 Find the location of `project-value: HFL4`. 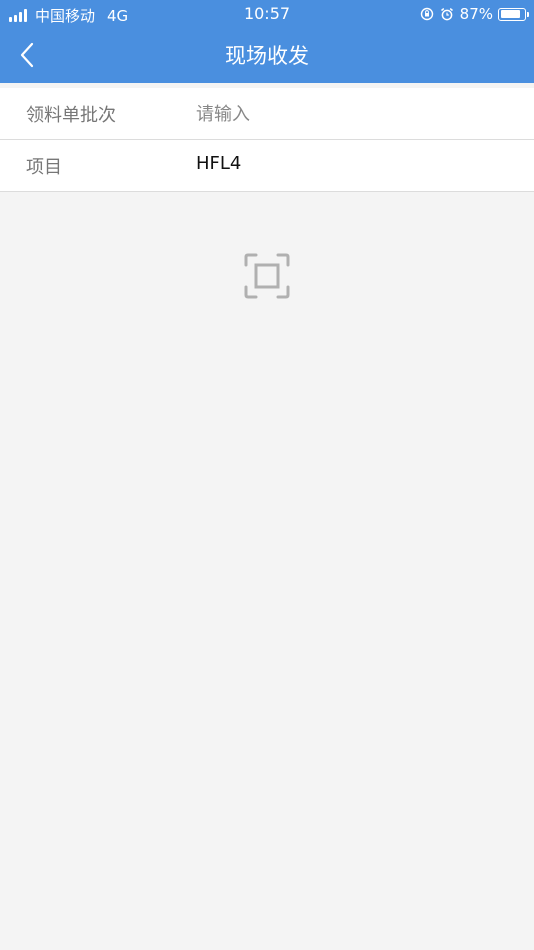

project-value: HFL4 is located at coordinates (219, 163).